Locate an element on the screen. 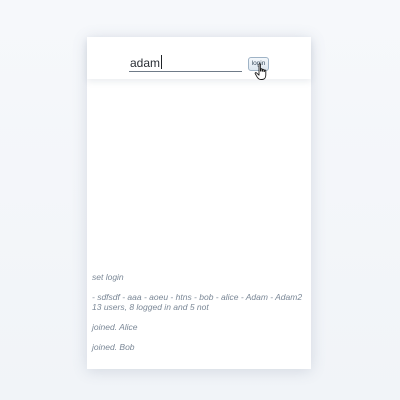 The width and height of the screenshot is (400, 400). login-bar: login is located at coordinates (199, 58).